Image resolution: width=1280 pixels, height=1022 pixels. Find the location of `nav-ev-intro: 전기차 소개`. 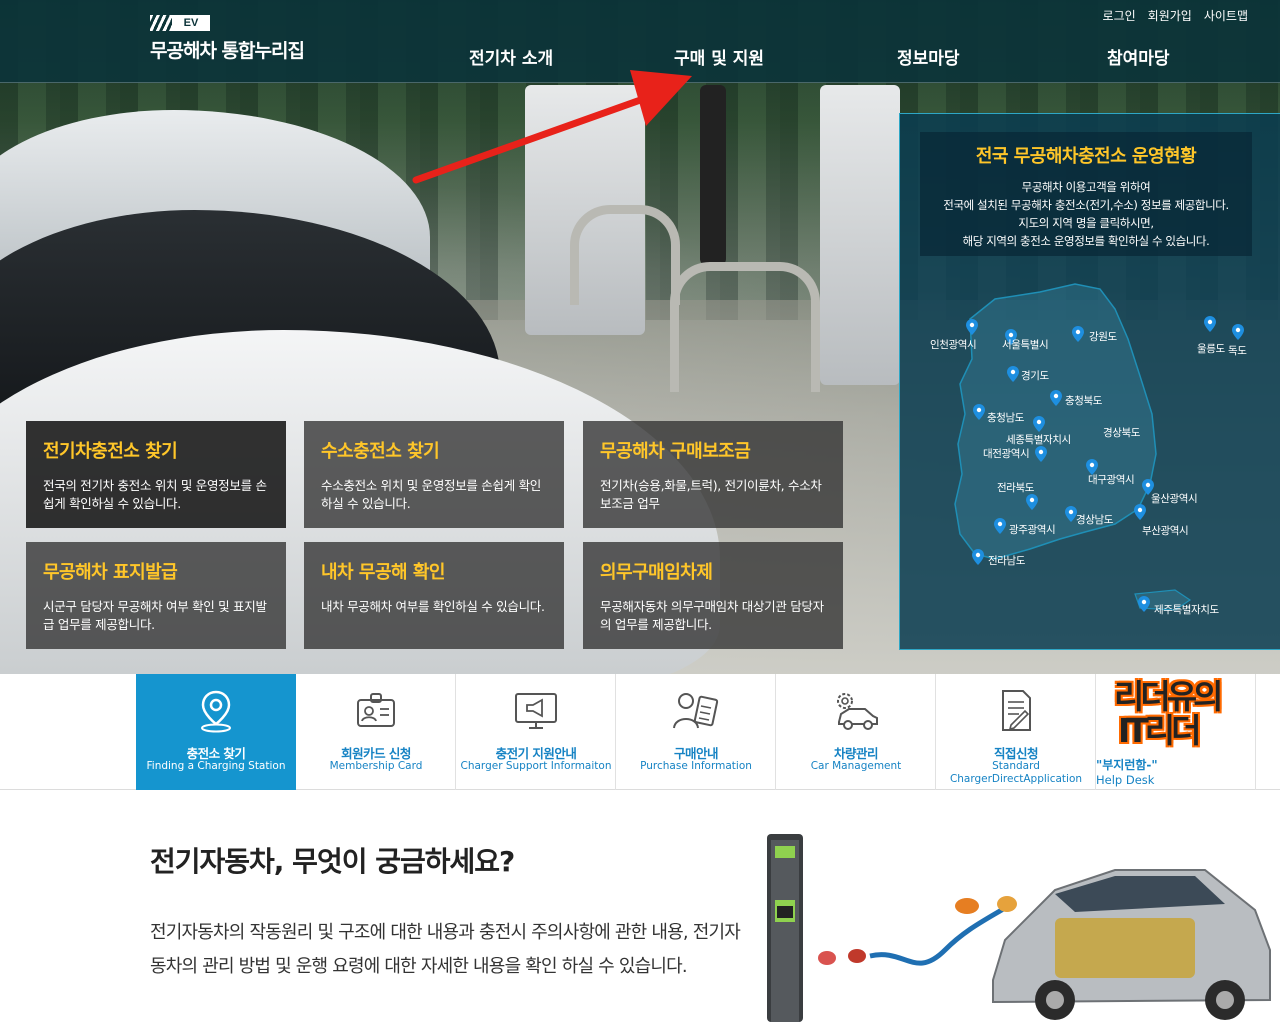

nav-ev-intro: 전기차 소개 is located at coordinates (511, 56).